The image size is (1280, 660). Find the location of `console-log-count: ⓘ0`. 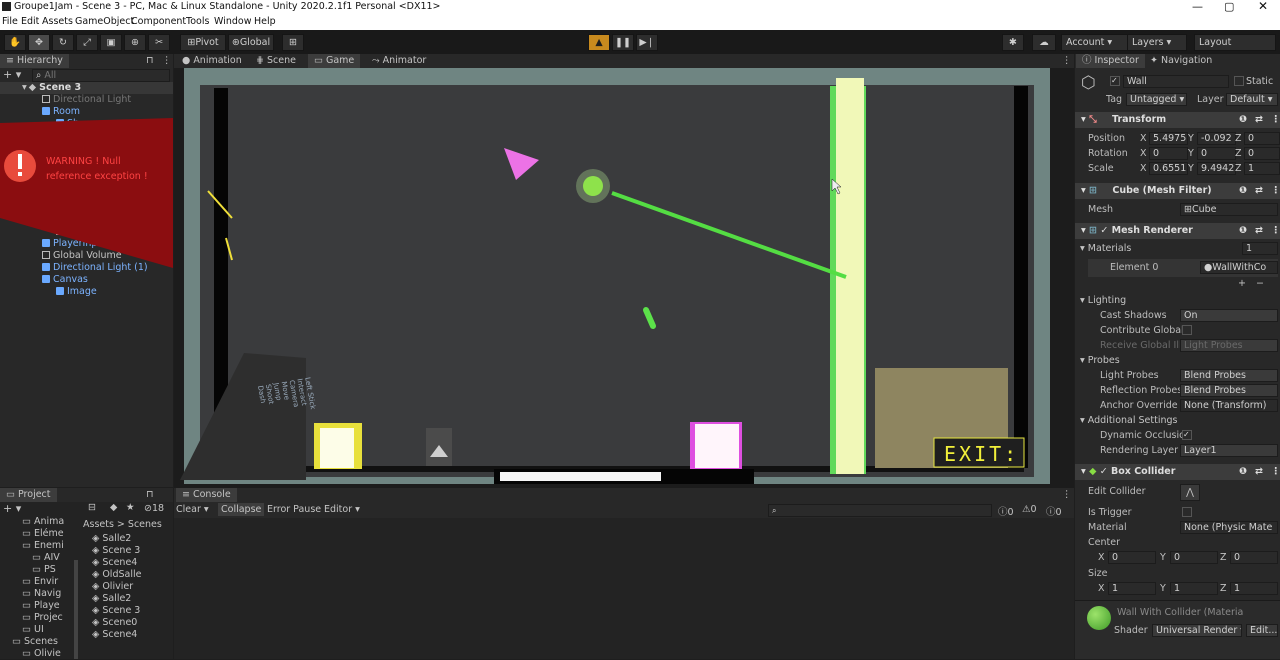

console-log-count: ⓘ0 is located at coordinates (1006, 511).